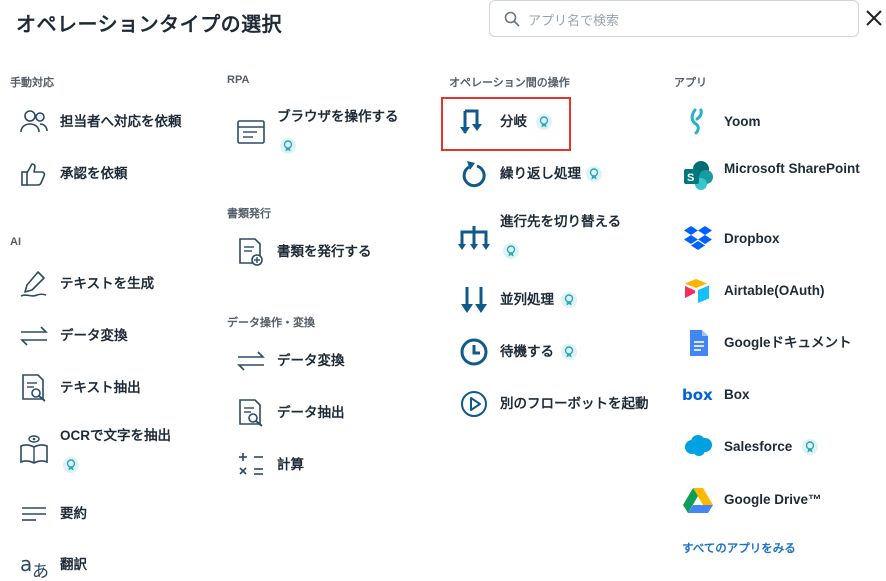 The height and width of the screenshot is (581, 886). What do you see at coordinates (527, 299) in the screenshot?
I see `op-label: 並列処理` at bounding box center [527, 299].